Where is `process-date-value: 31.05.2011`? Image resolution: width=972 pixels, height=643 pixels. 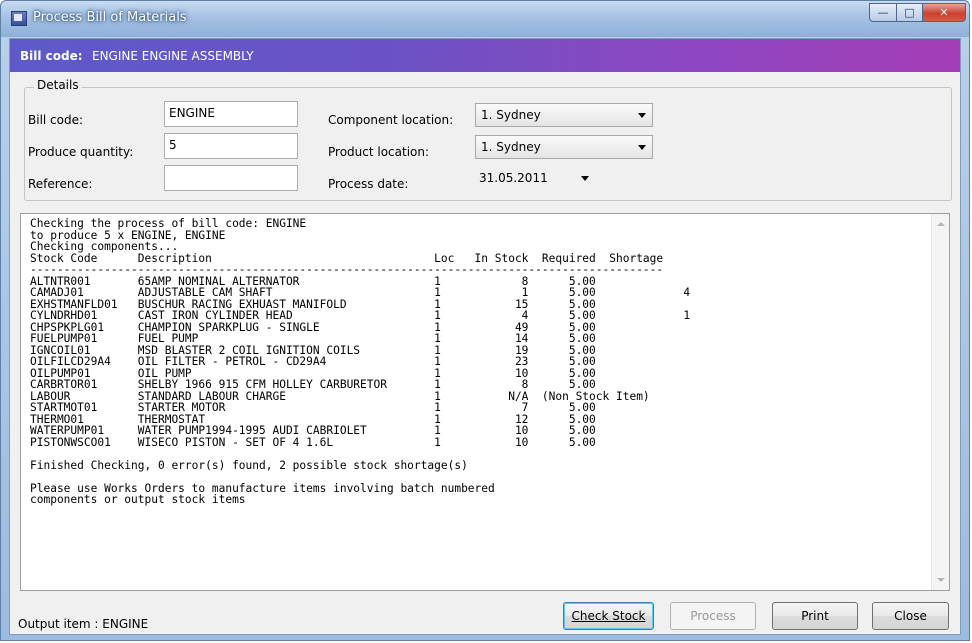
process-date-value: 31.05.2011 is located at coordinates (513, 178).